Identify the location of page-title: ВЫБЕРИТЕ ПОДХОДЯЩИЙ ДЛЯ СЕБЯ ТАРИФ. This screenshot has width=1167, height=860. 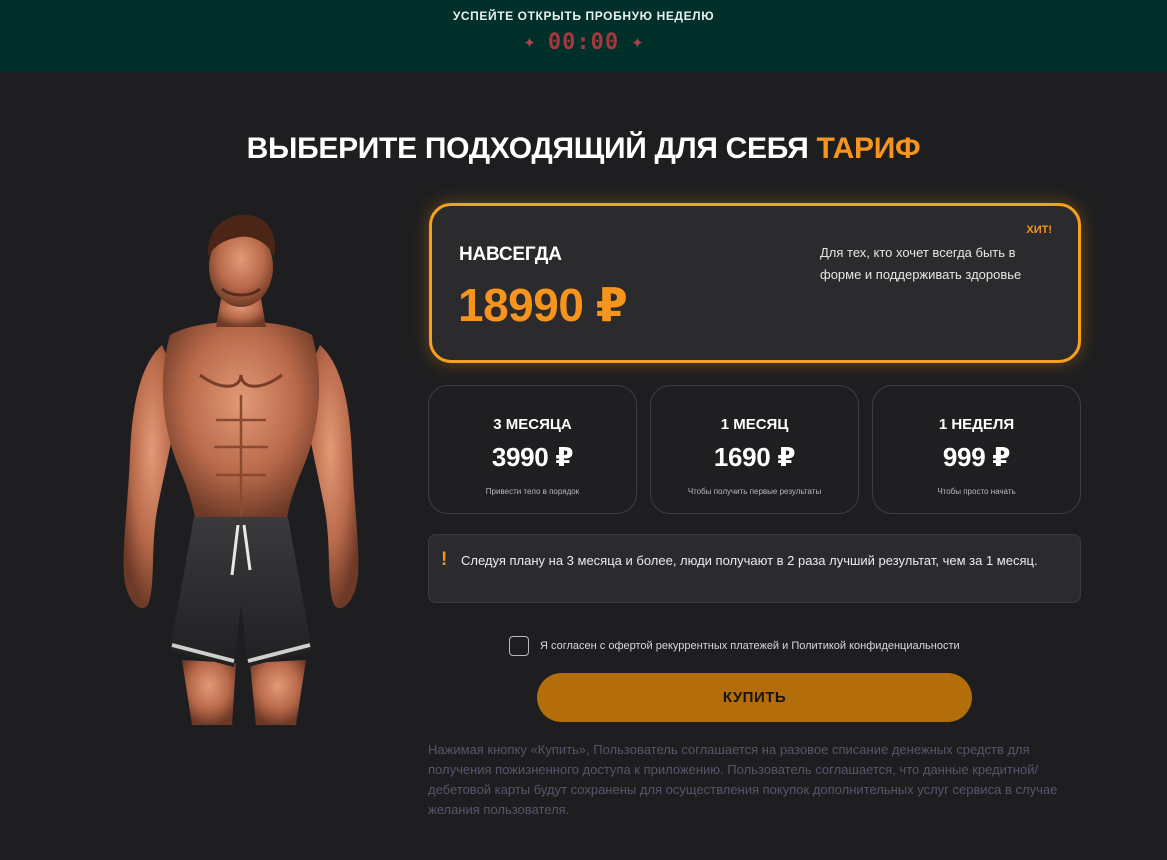
(583, 149).